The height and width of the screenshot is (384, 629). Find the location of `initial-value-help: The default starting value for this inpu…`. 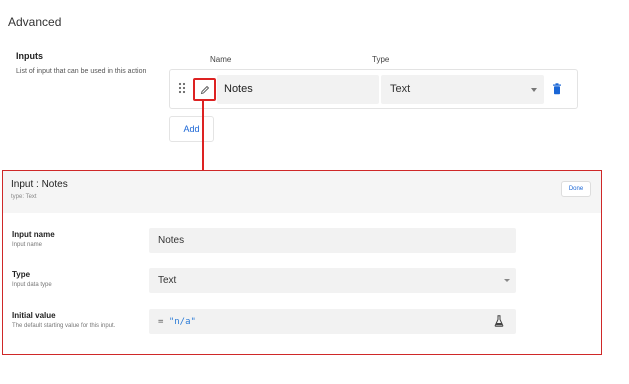

initial-value-help: The default starting value for this inpu… is located at coordinates (64, 326).